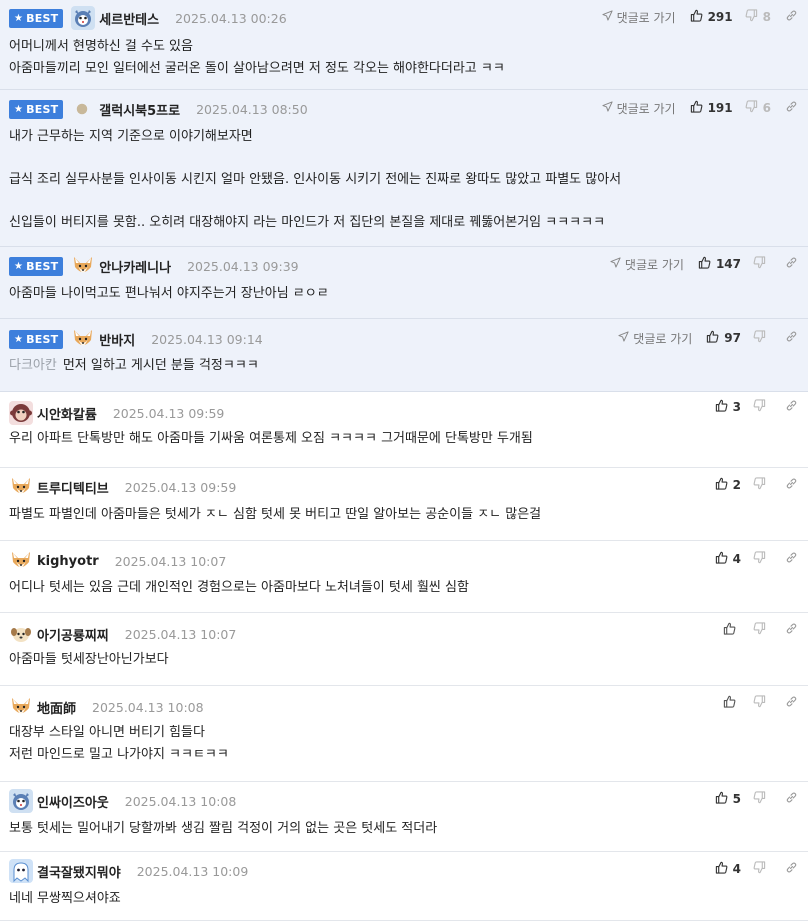  What do you see at coordinates (728, 799) in the screenshot?
I see `like-button: 5` at bounding box center [728, 799].